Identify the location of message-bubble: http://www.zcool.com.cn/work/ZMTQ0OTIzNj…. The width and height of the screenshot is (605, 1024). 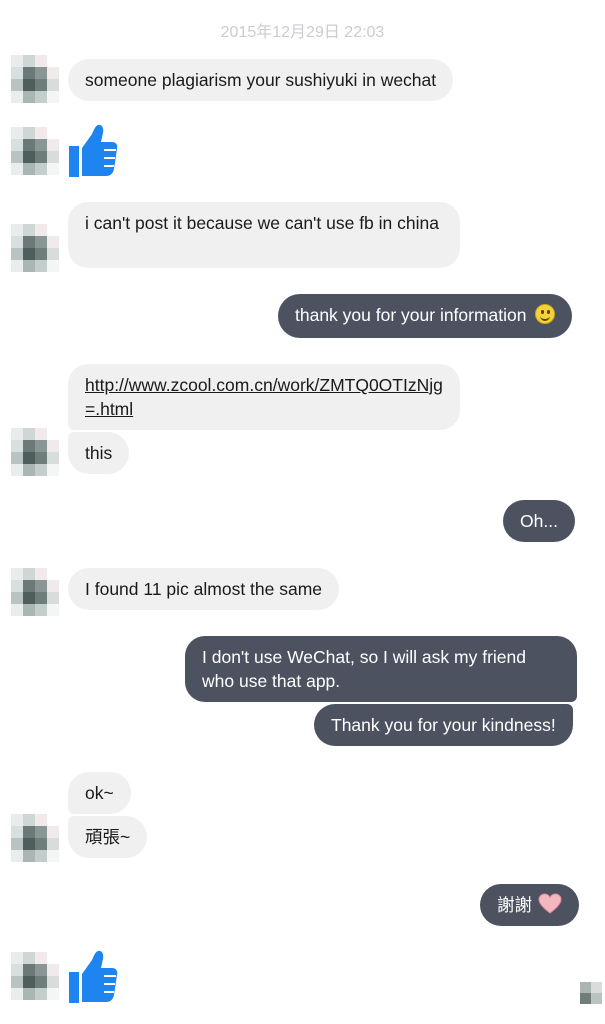
(264, 397).